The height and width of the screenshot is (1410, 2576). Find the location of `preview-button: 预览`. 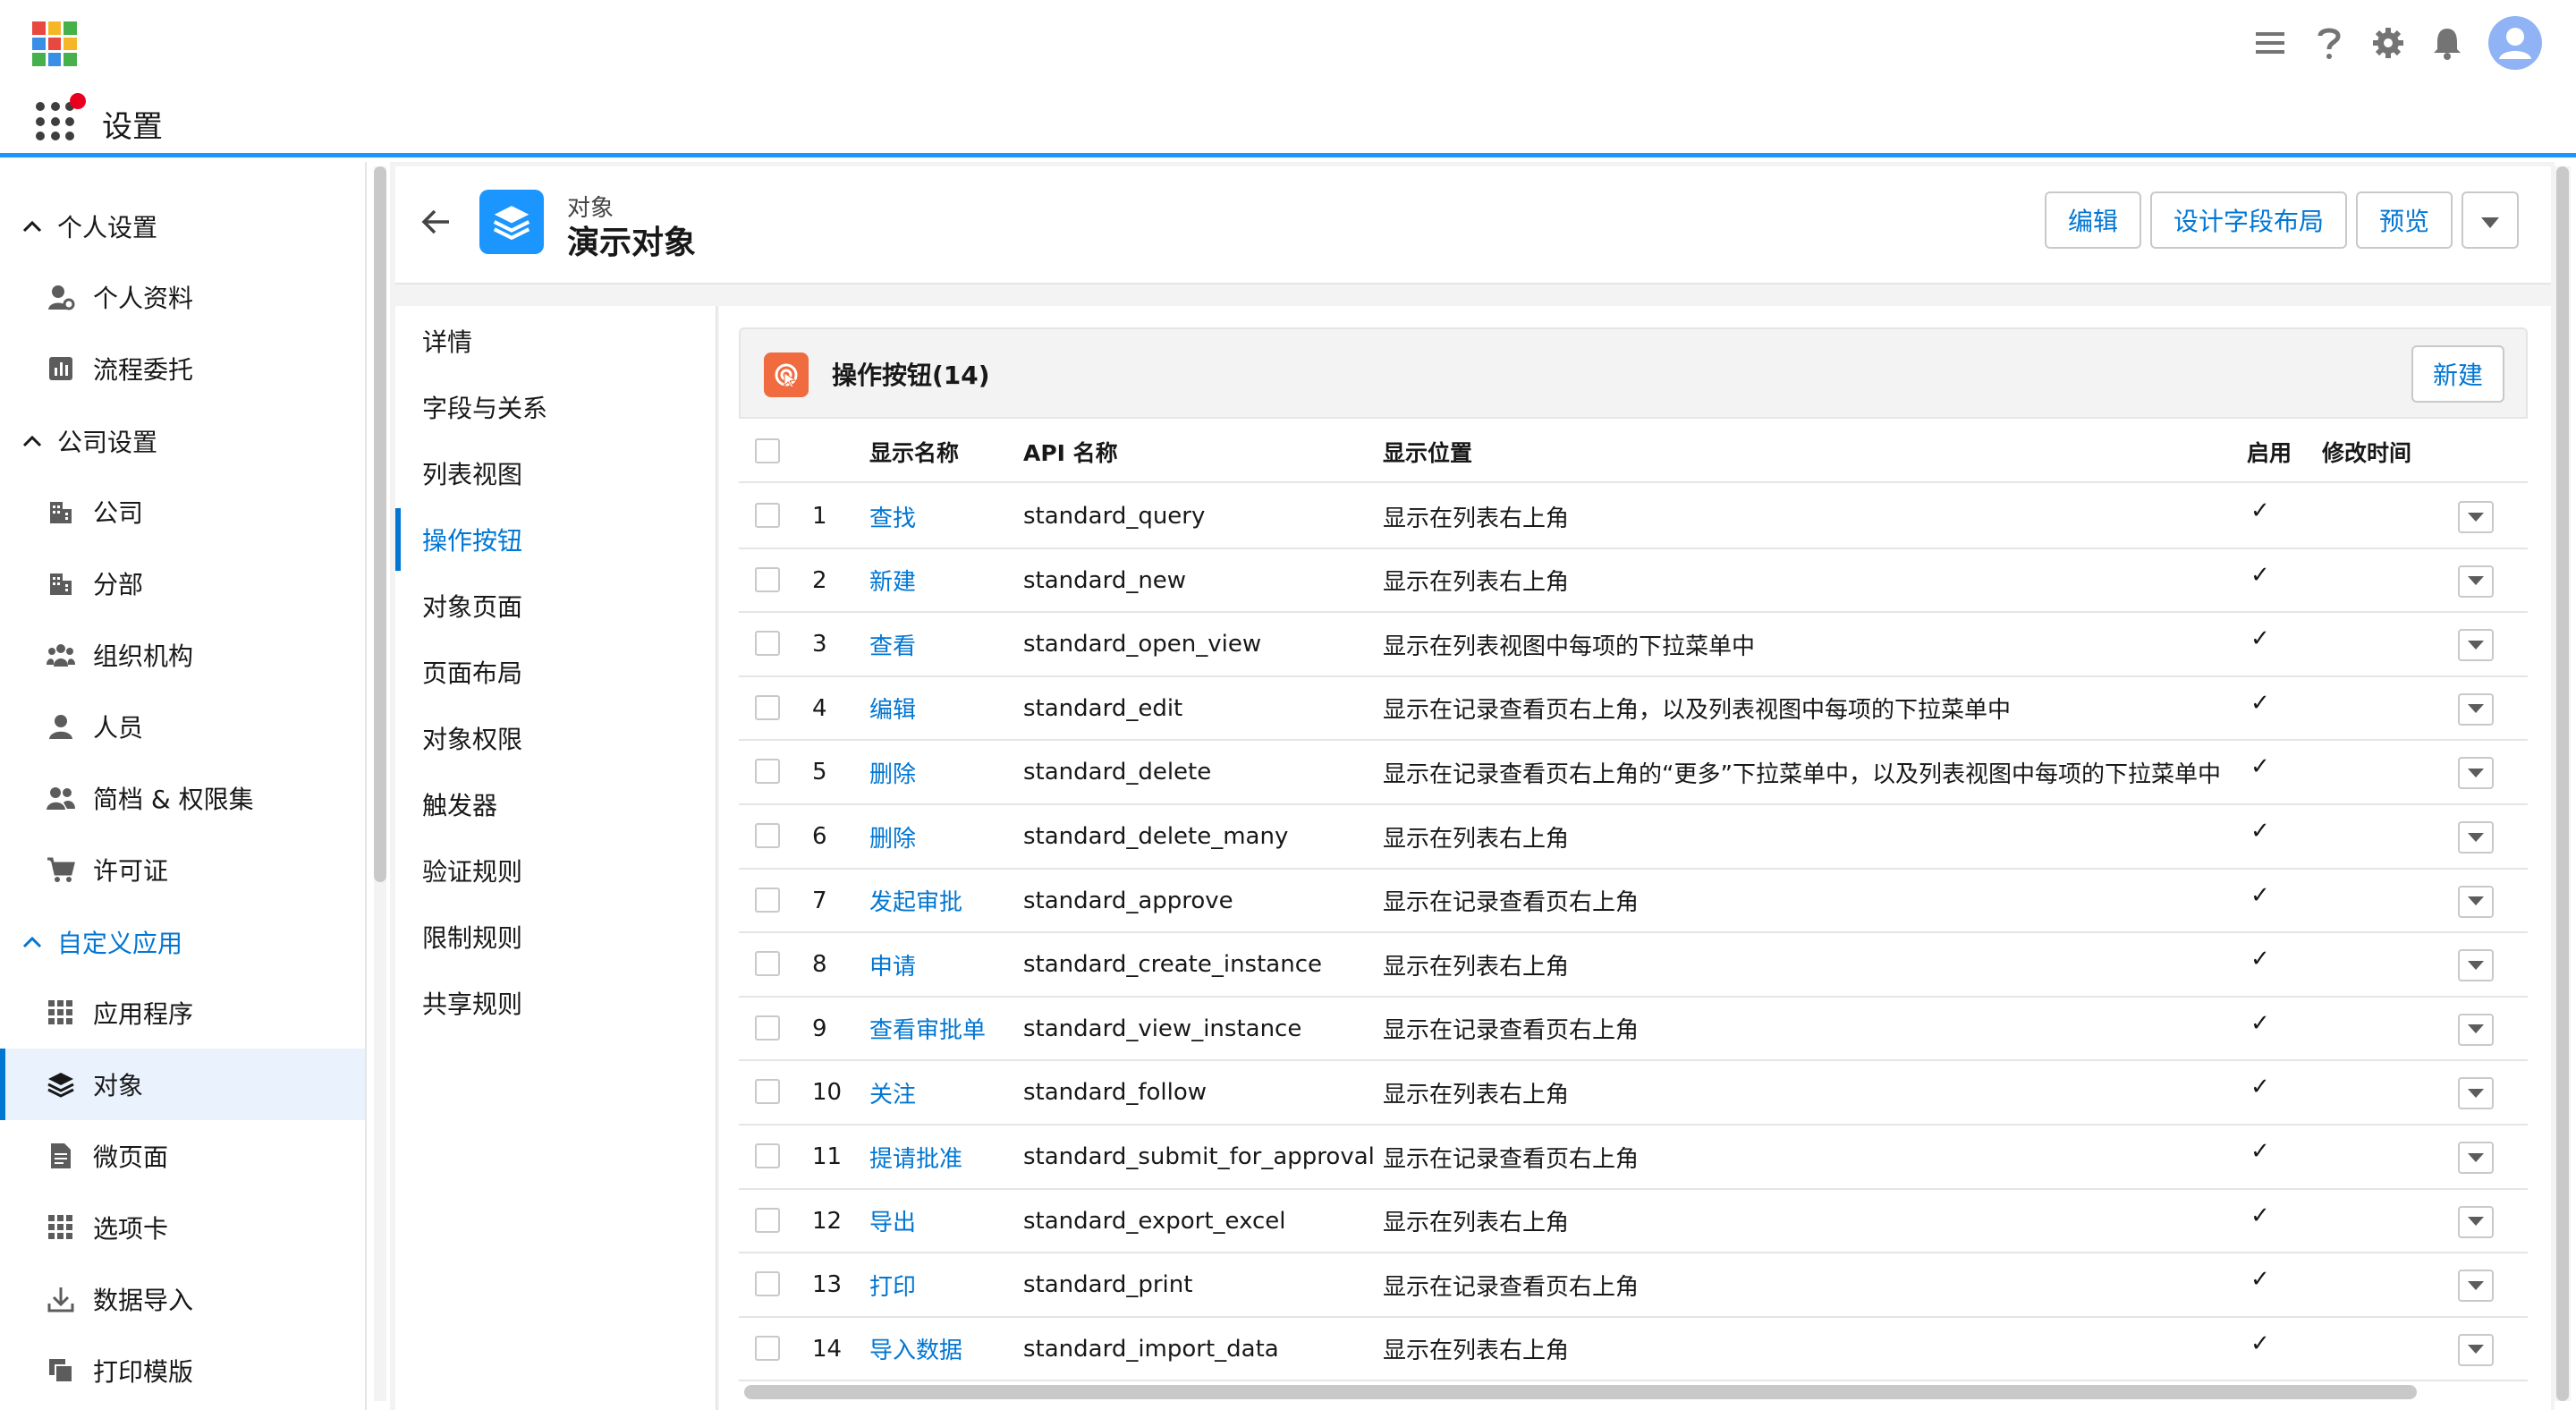

preview-button: 预览 is located at coordinates (2404, 220).